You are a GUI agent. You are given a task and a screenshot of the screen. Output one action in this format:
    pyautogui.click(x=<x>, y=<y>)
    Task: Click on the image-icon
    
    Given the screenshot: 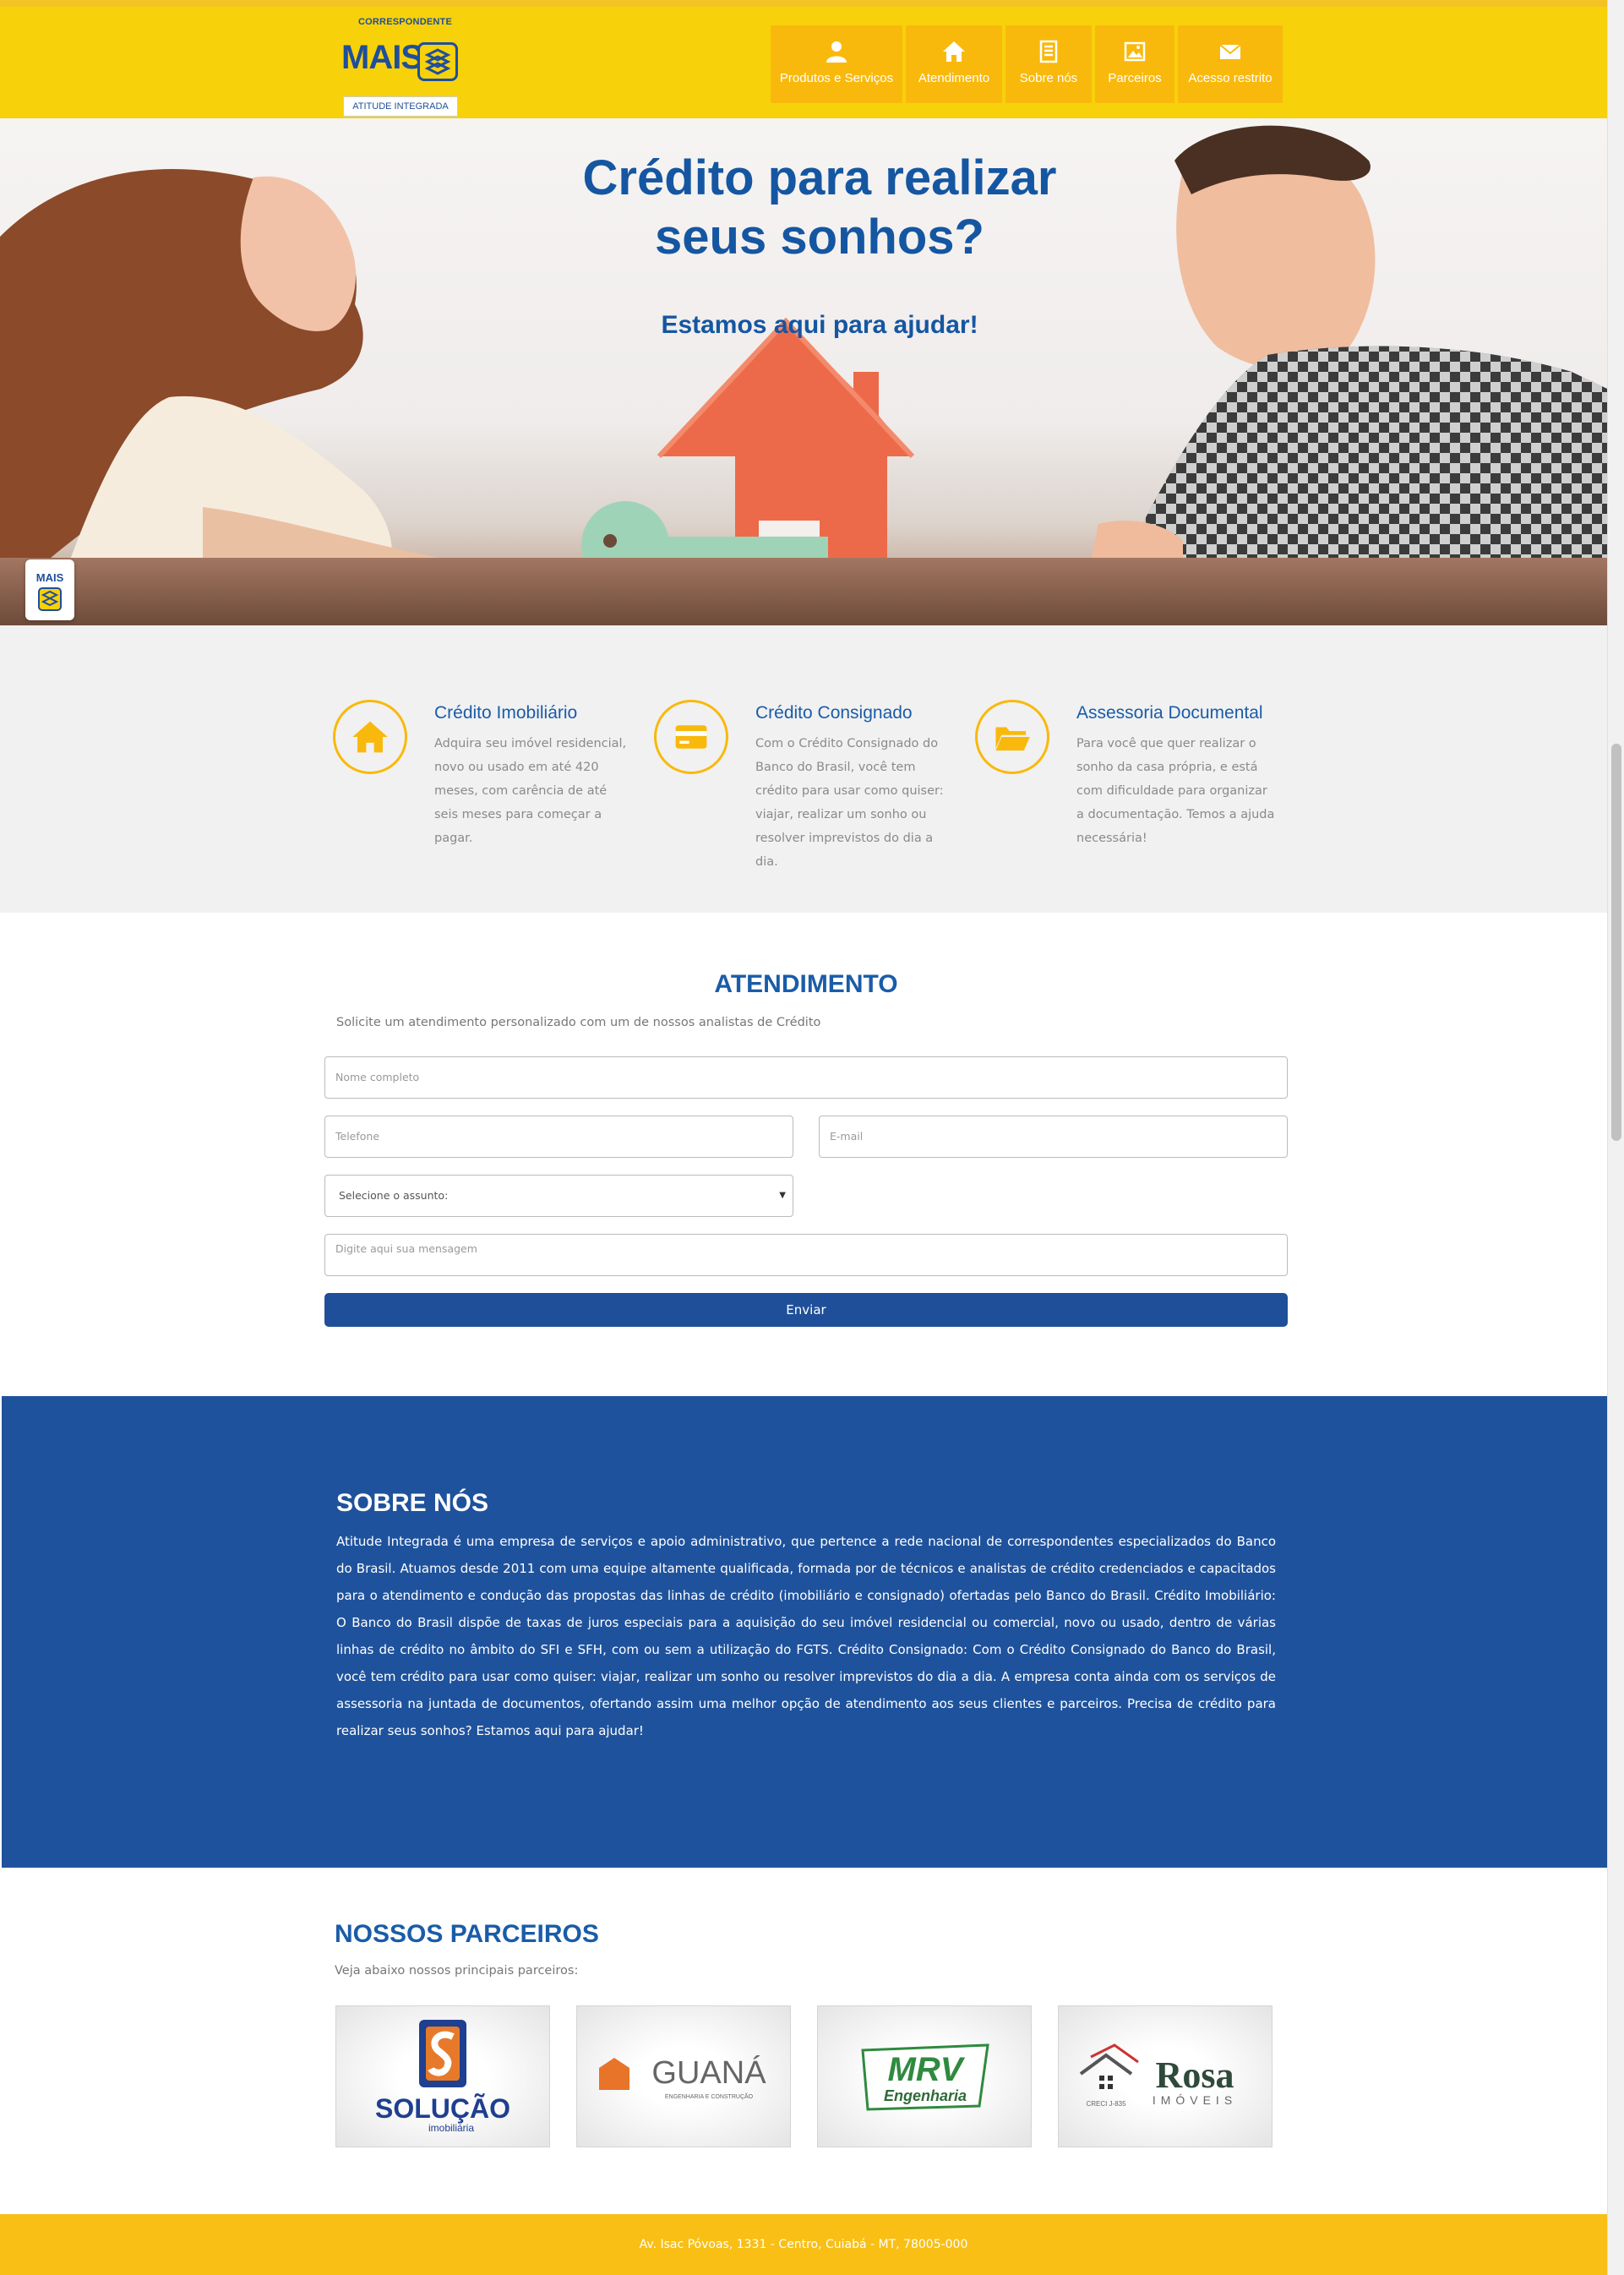 What is the action you would take?
    pyautogui.click(x=1134, y=52)
    